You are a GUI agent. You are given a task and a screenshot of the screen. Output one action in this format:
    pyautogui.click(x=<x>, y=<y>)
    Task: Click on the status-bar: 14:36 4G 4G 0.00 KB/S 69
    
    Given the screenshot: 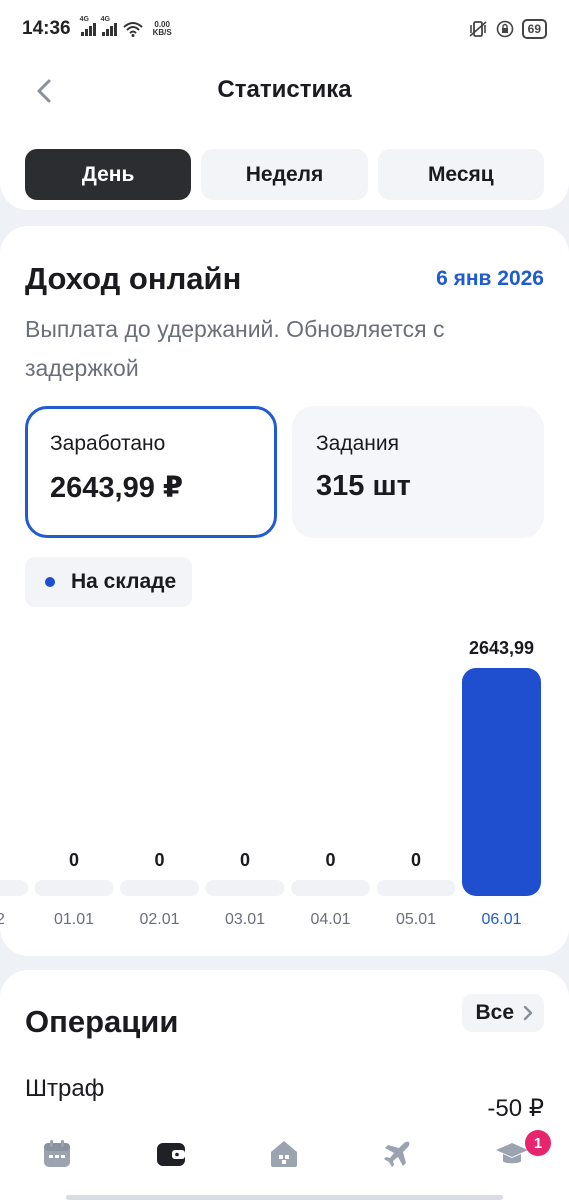 What is the action you would take?
    pyautogui.click(x=284, y=29)
    